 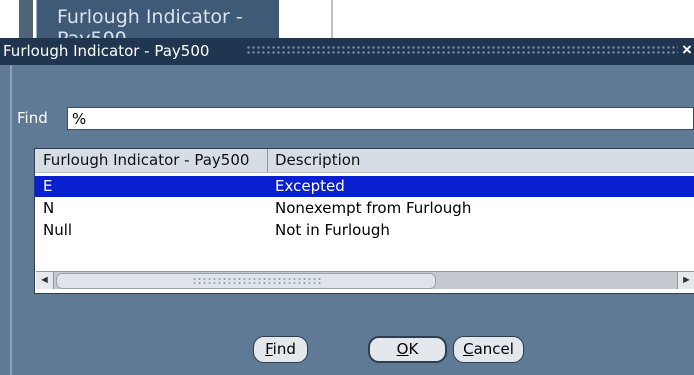 What do you see at coordinates (513, 20) in the screenshot?
I see `background-area` at bounding box center [513, 20].